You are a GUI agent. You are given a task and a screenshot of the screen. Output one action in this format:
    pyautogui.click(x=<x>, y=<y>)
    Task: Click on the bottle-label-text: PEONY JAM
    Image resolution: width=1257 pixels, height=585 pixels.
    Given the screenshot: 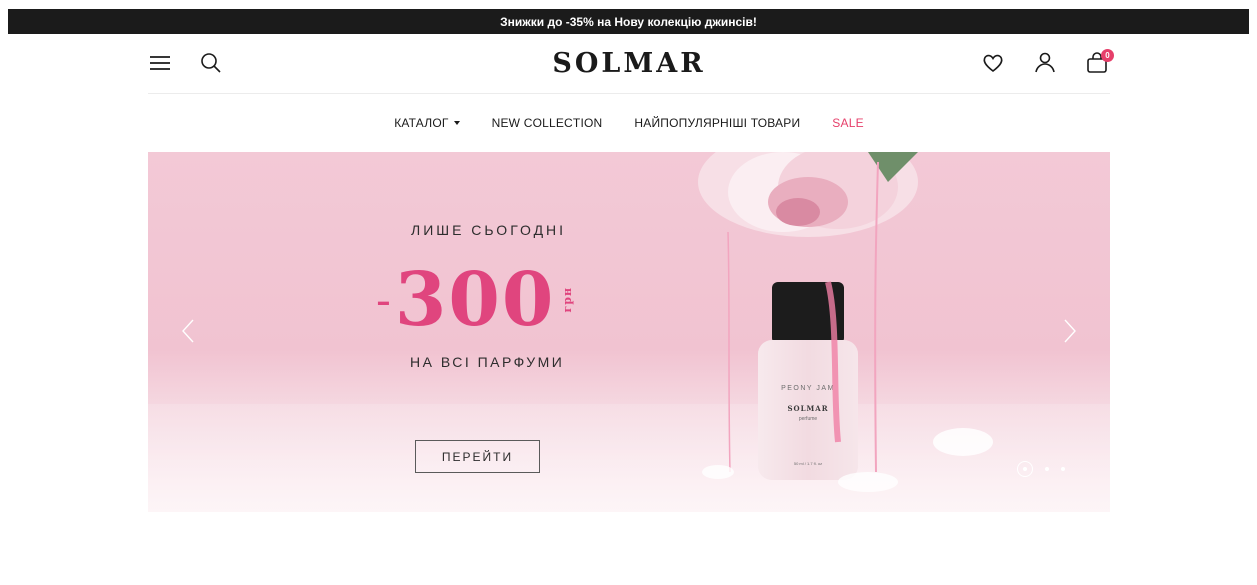 What is the action you would take?
    pyautogui.click(x=808, y=388)
    